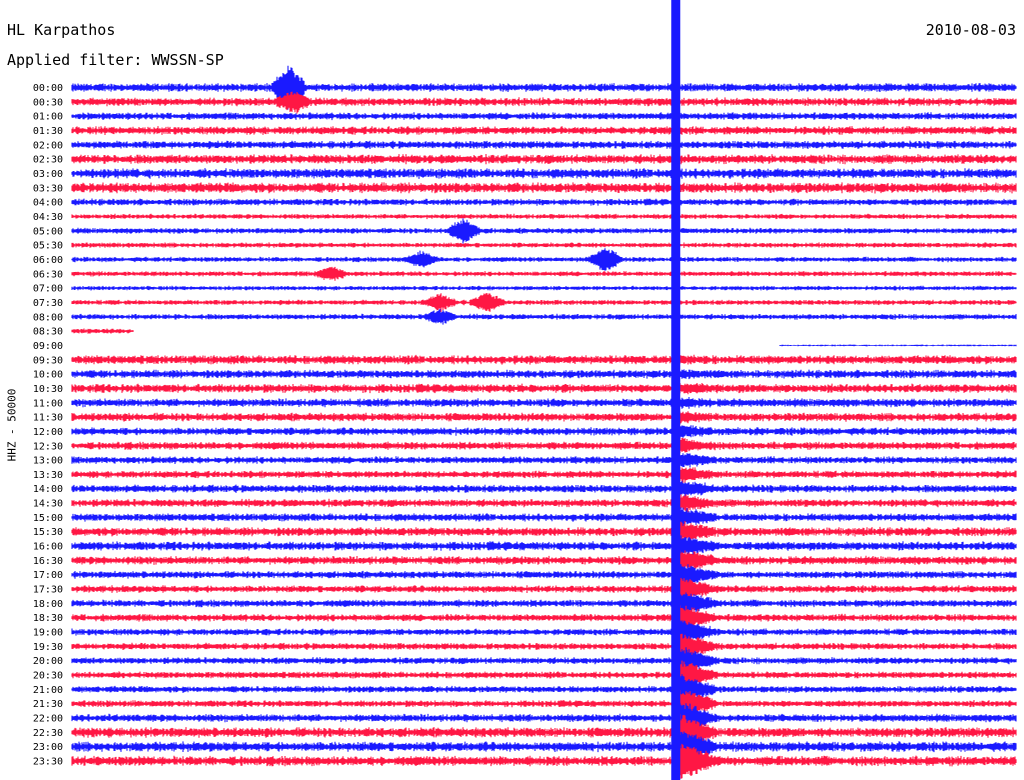  What do you see at coordinates (48, 762) in the screenshot?
I see `row-time-label: 23:30` at bounding box center [48, 762].